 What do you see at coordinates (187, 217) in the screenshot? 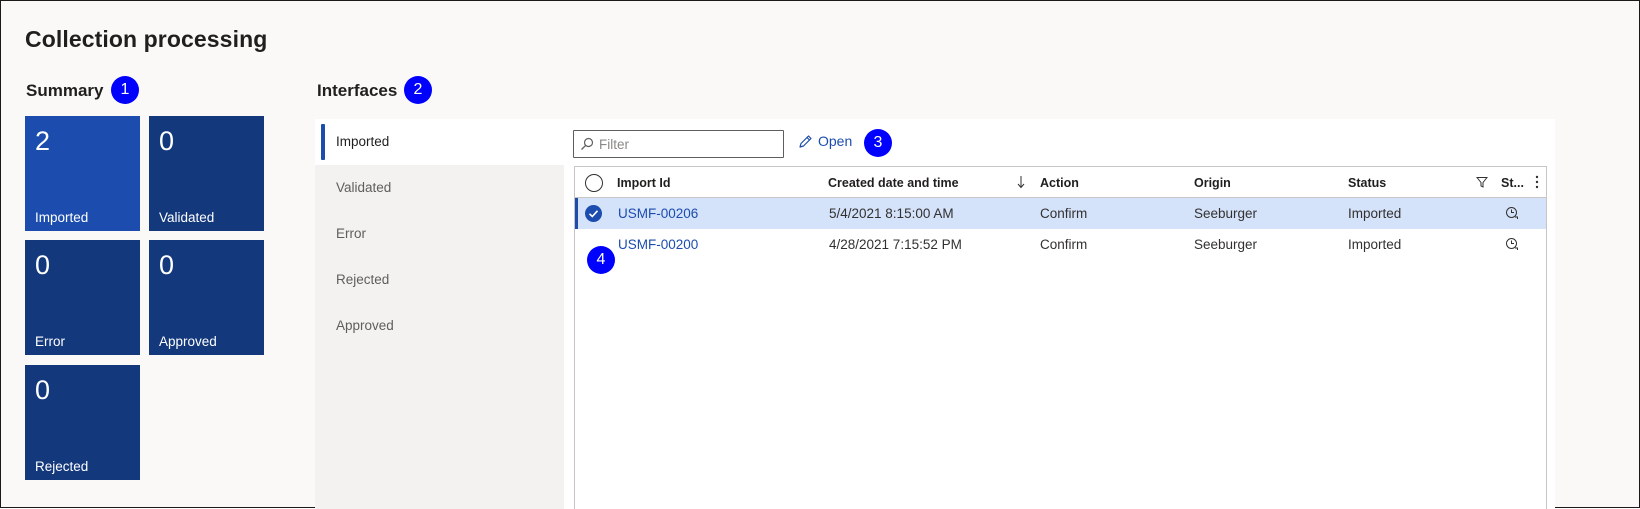
I see `tile-label: Validated` at bounding box center [187, 217].